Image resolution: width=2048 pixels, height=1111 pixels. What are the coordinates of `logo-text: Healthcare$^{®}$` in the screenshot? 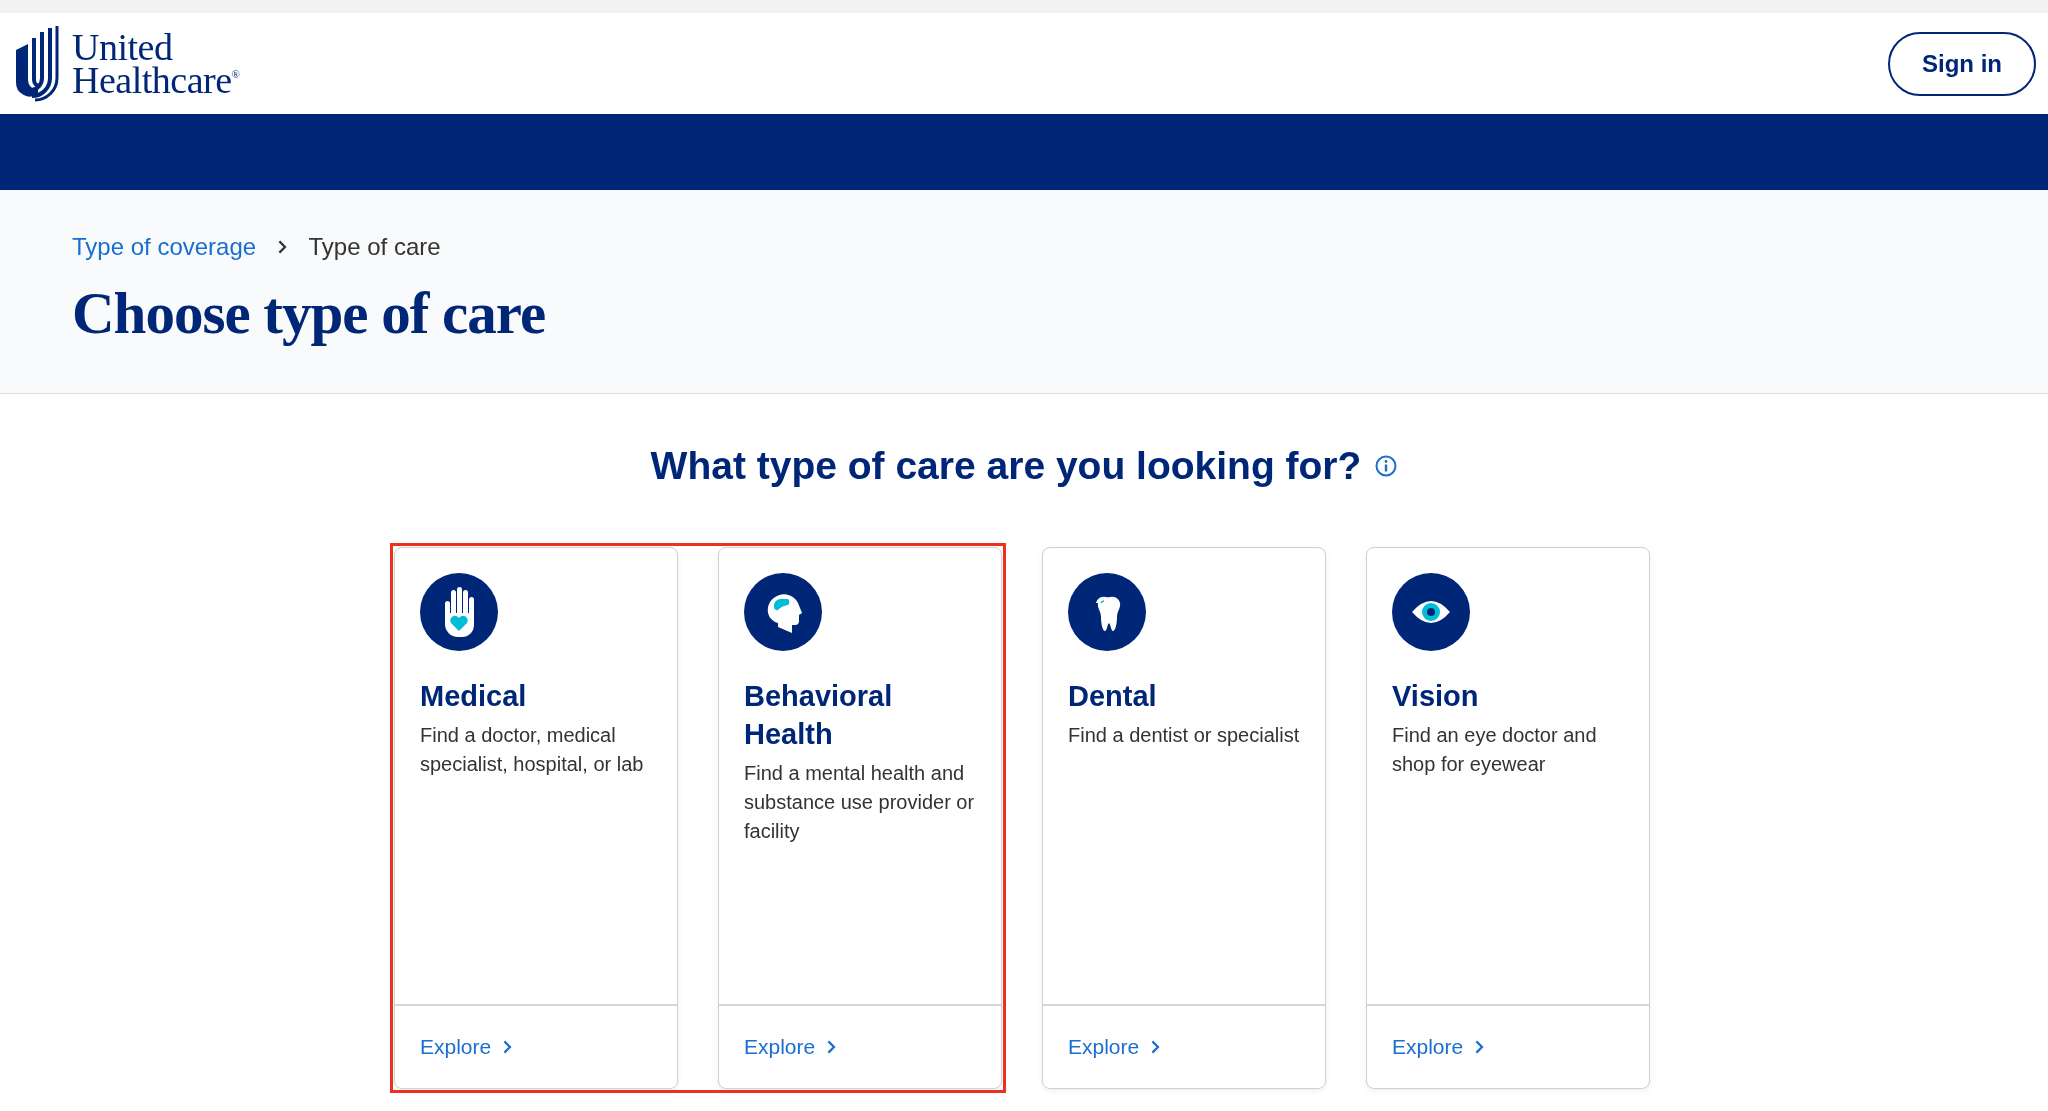 It's located at (156, 80).